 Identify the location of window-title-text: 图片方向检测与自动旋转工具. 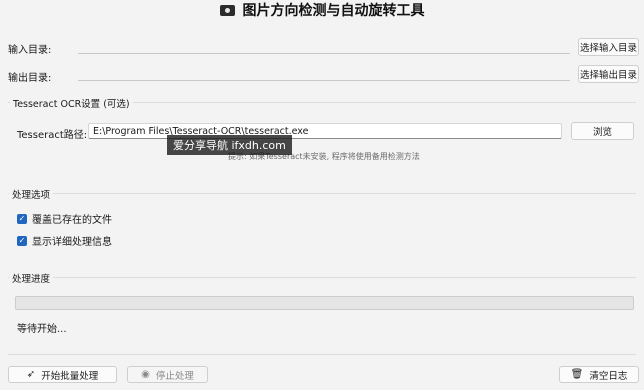
(333, 11).